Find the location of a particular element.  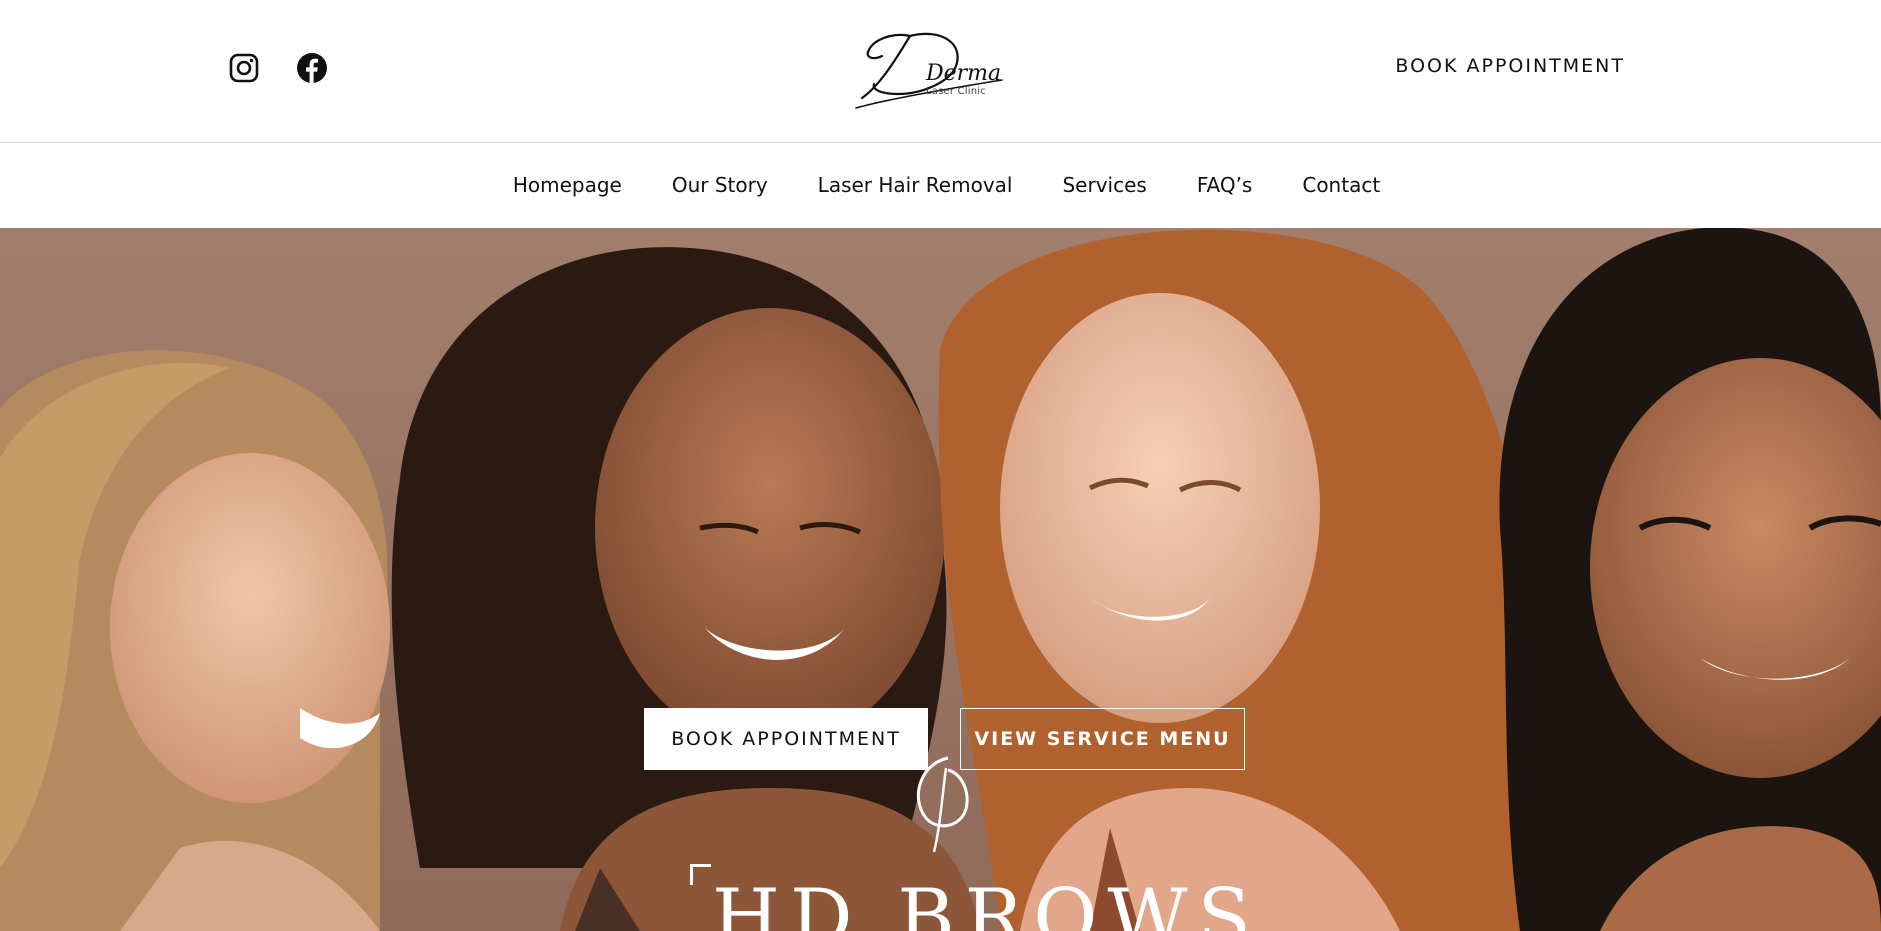

logo-subtitle: Laser Clinic is located at coordinates (956, 91).